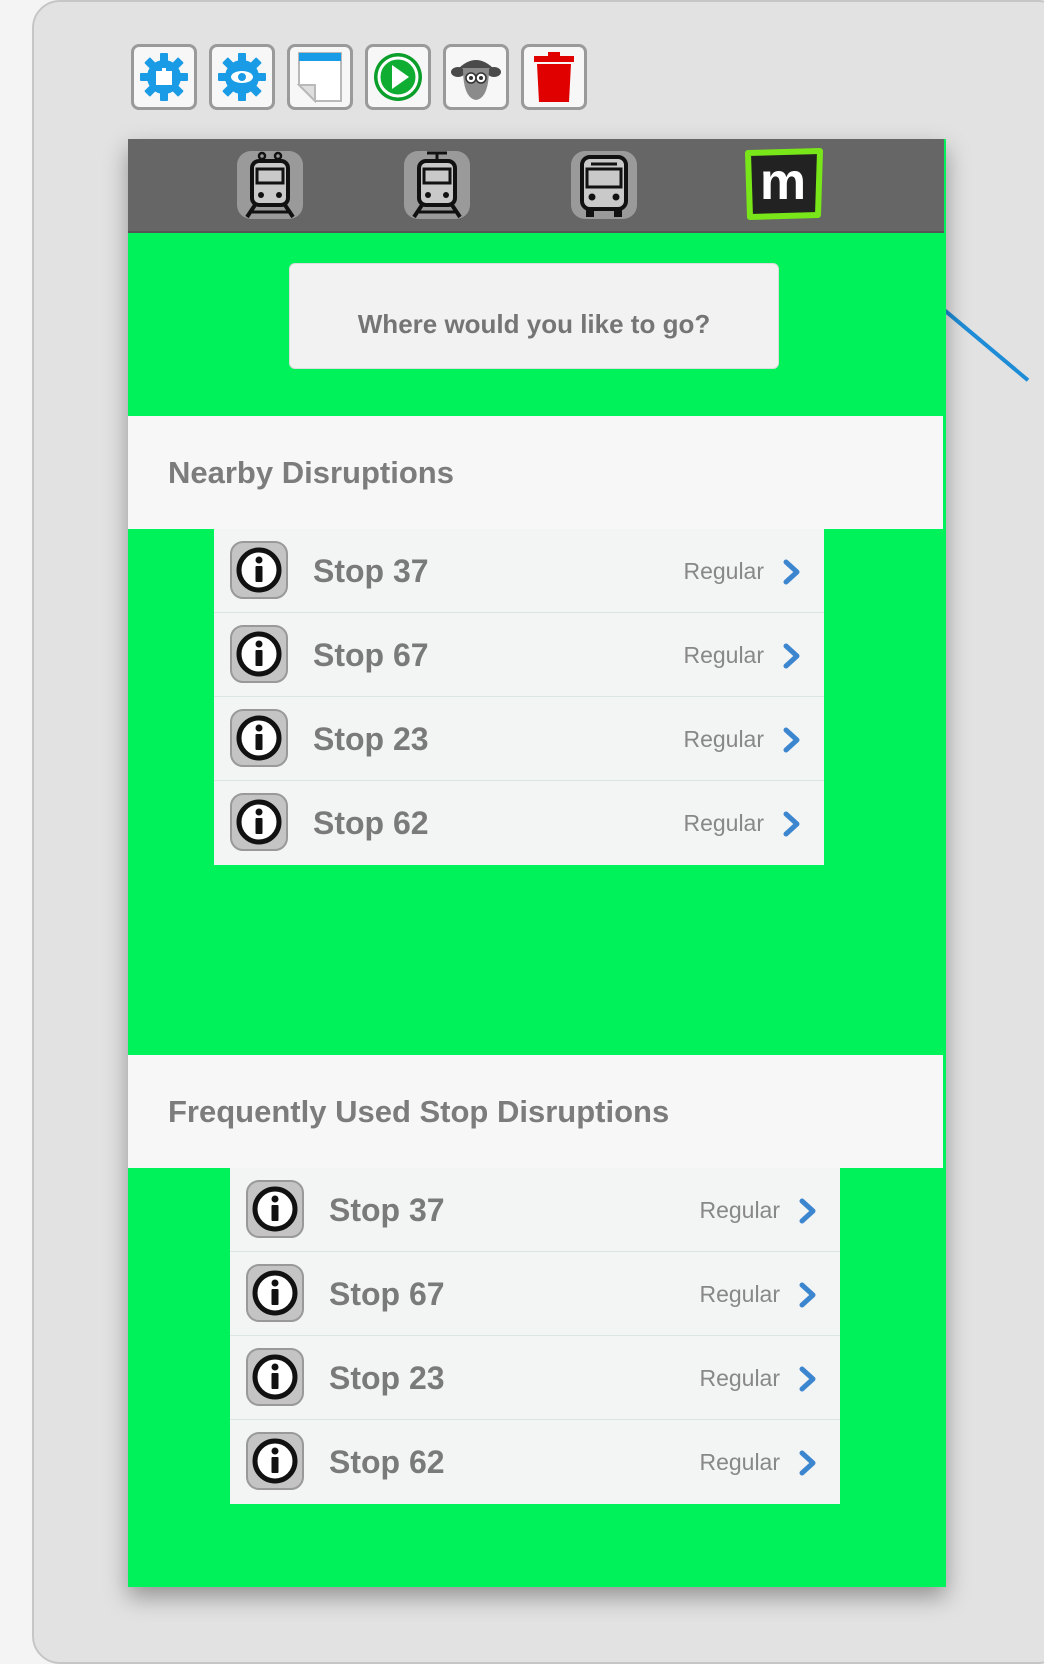  I want to click on gear-eye-icon, so click(242, 77).